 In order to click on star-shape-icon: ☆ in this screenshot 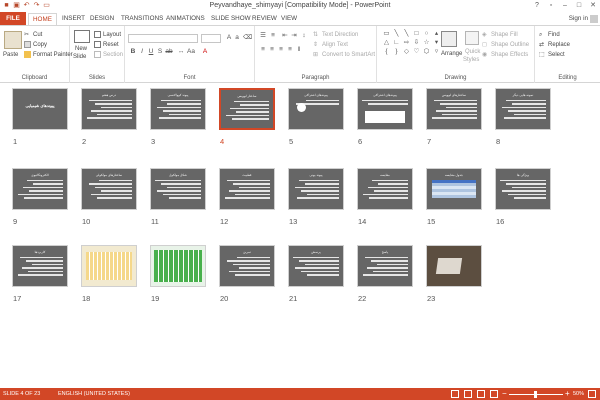, I will do `click(426, 43)`.